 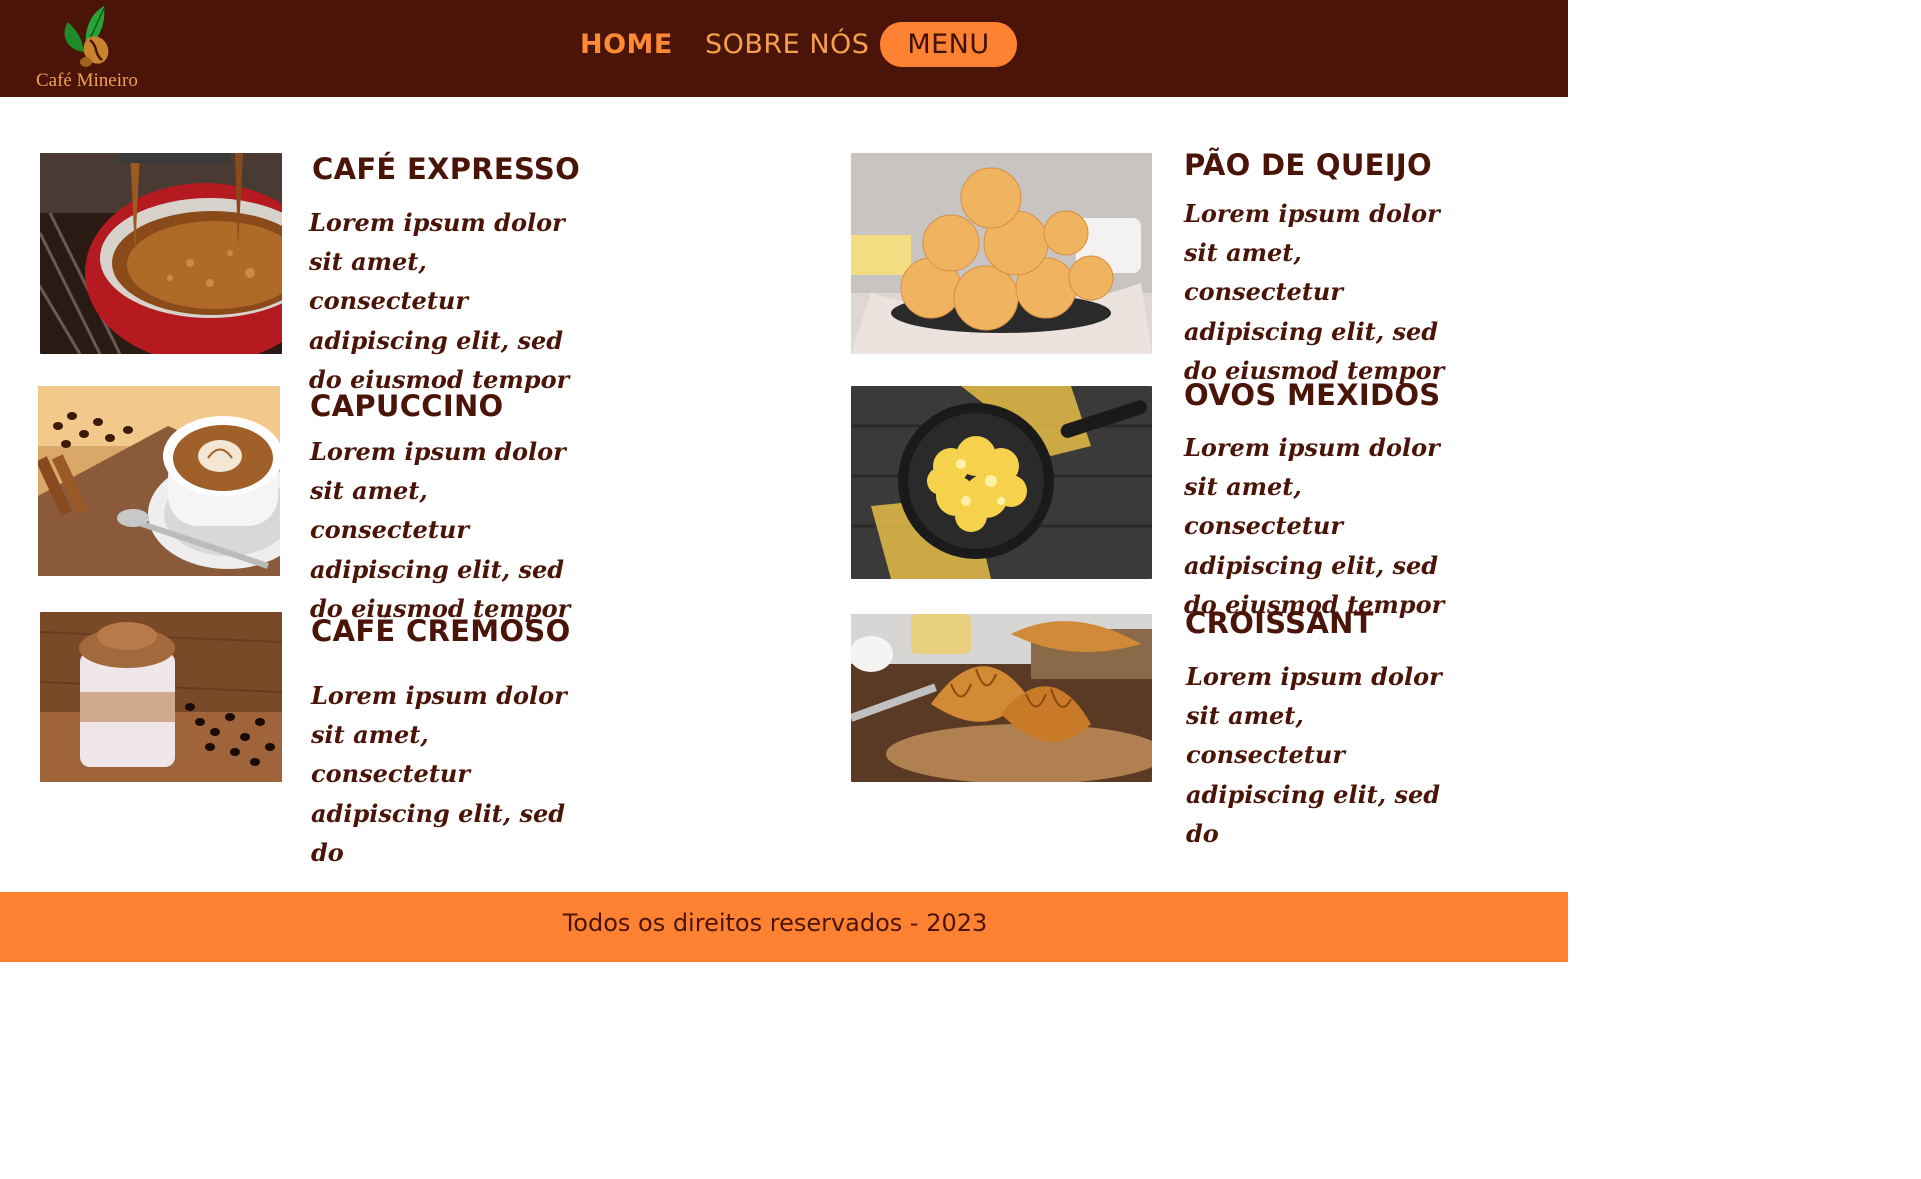 What do you see at coordinates (159, 481) in the screenshot?
I see `cappuccino-image` at bounding box center [159, 481].